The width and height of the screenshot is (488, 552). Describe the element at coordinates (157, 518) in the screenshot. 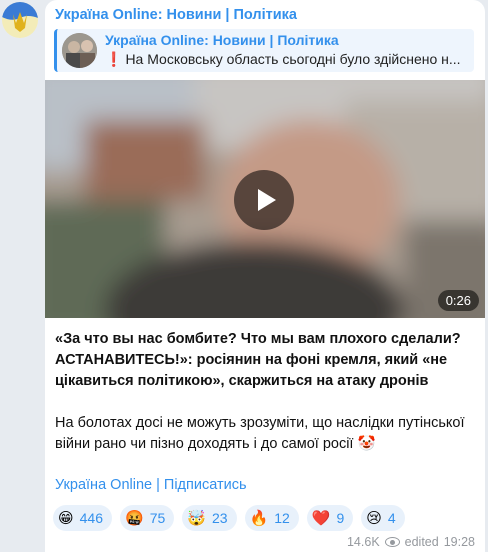

I see `reaction-count: 75` at that location.